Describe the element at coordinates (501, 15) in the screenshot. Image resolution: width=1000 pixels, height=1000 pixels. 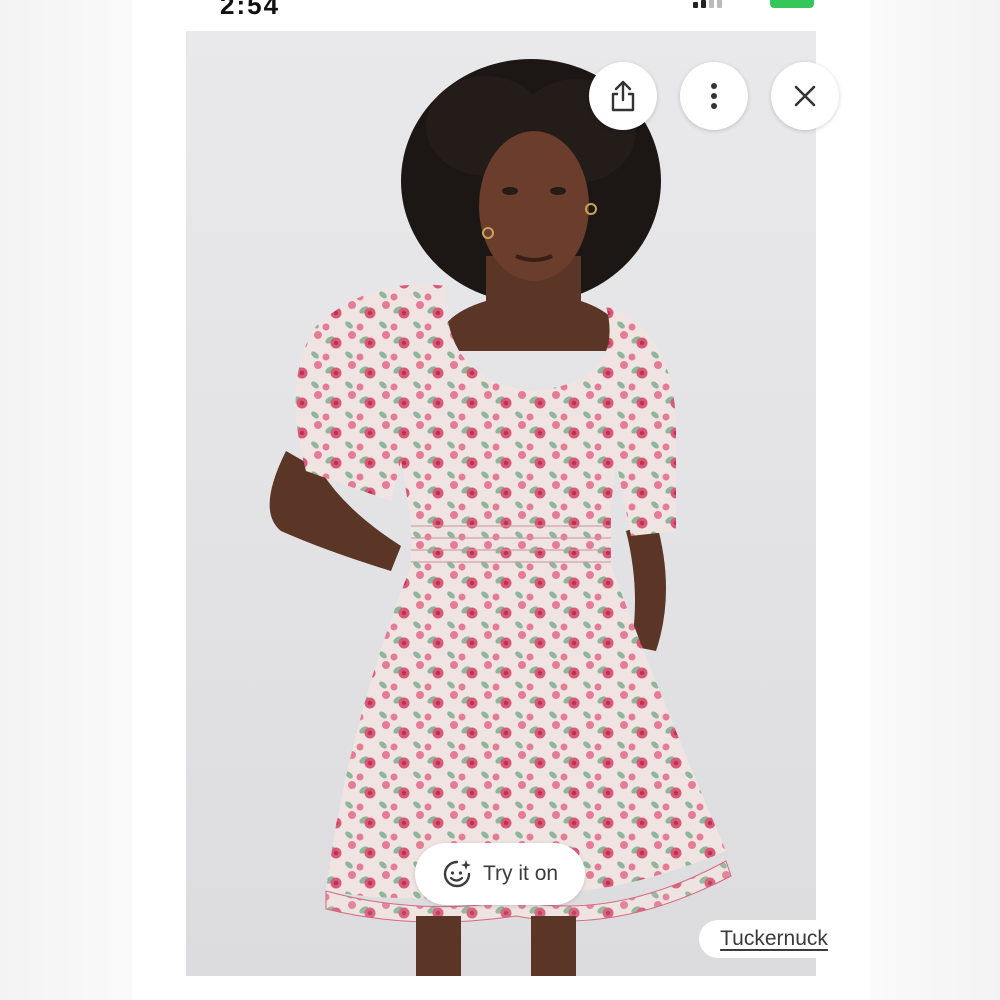
I see `status-bar: 2:54` at that location.